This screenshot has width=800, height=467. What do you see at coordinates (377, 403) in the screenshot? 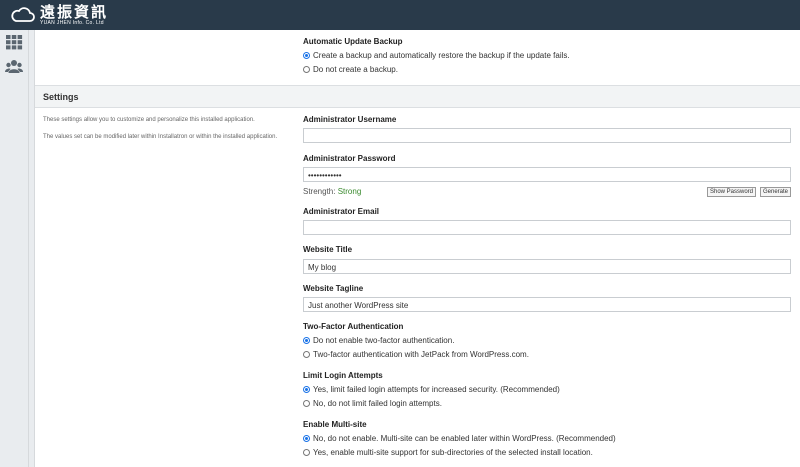
I see `radio-label: No, do not limit failed login attempts.` at bounding box center [377, 403].